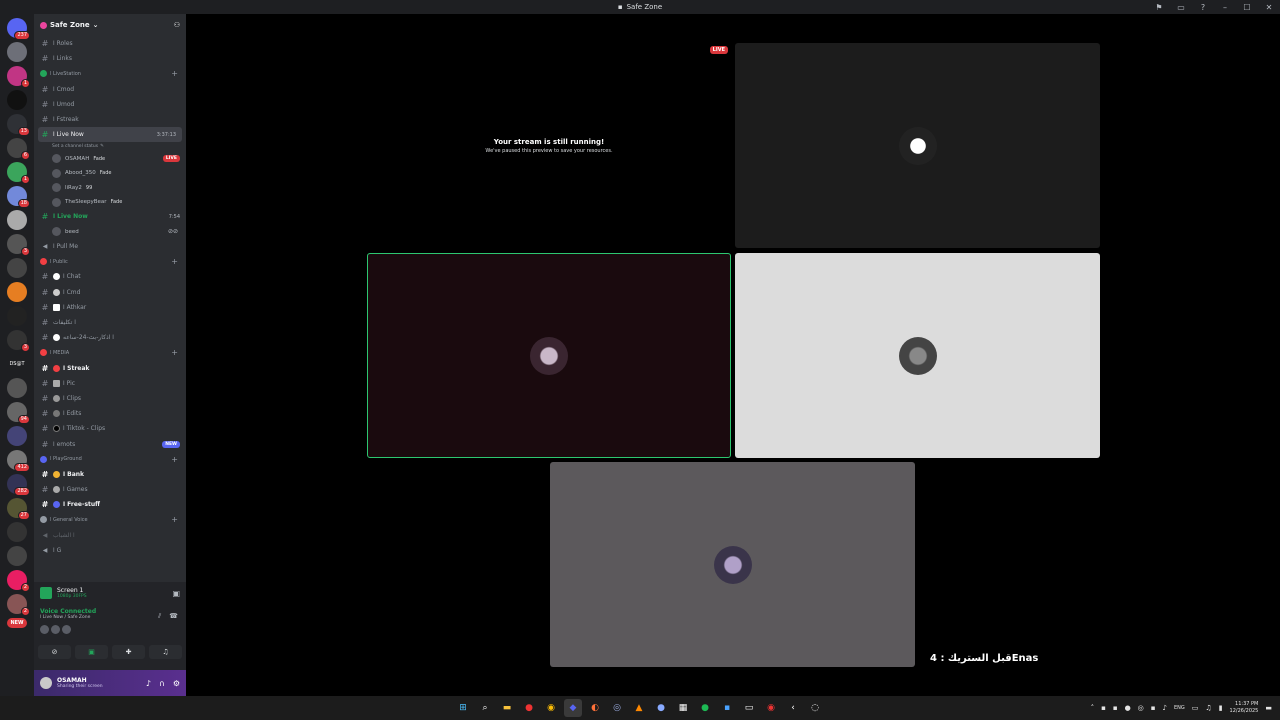 This screenshot has height=720, width=1280. I want to click on server-icon: DS@T, so click(17, 364).